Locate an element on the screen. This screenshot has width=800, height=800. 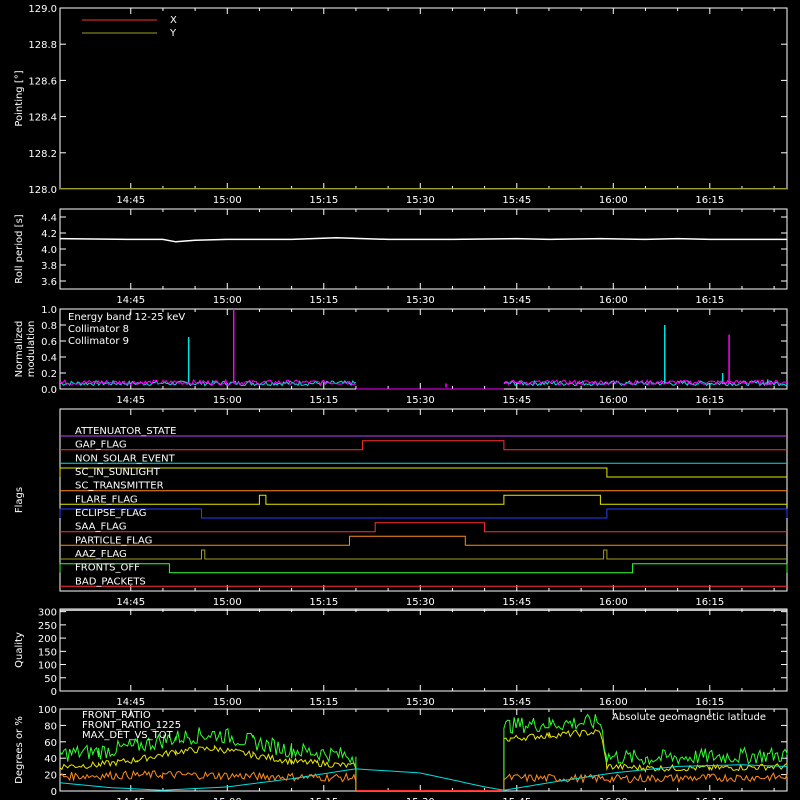
flag-line-flare-flag is located at coordinates (423, 499).